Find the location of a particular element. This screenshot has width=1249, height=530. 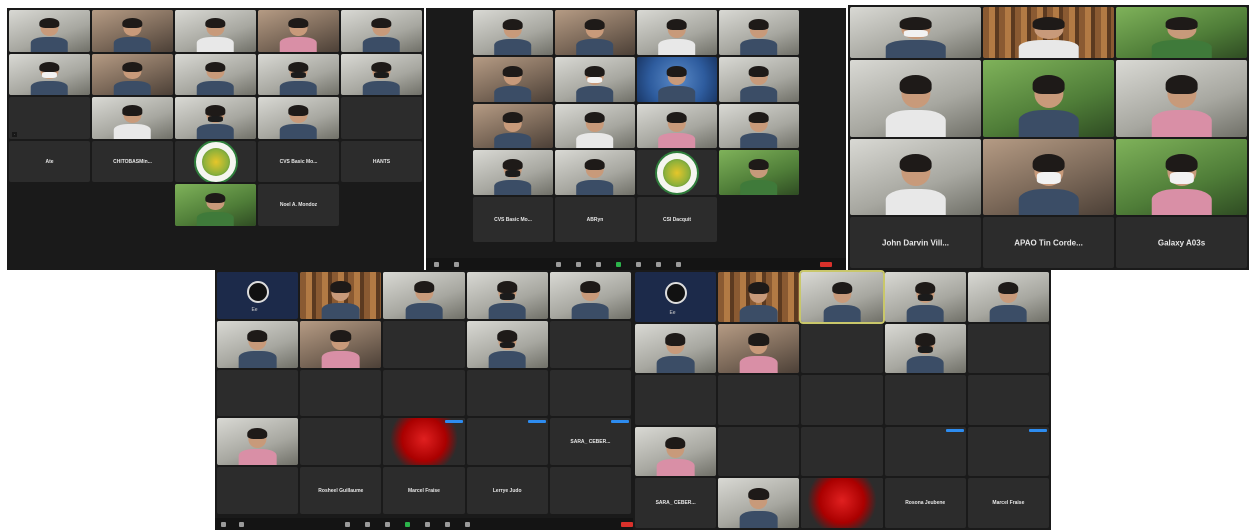

participant-tile-video-off: Galaxy A03s is located at coordinates (1181, 242).